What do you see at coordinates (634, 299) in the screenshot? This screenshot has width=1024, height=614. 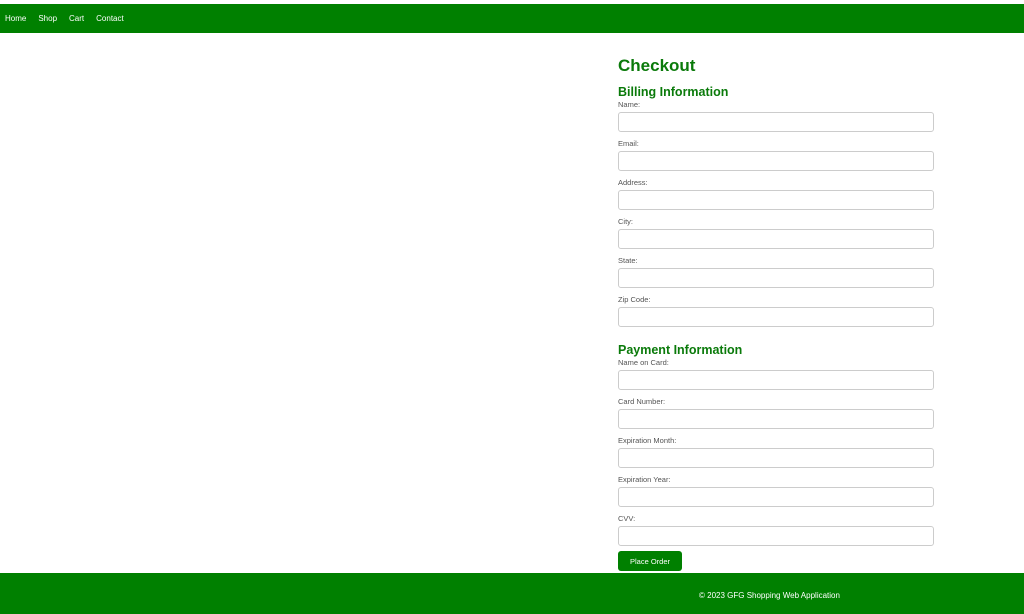 I see `zip-label: Zip Code:` at bounding box center [634, 299].